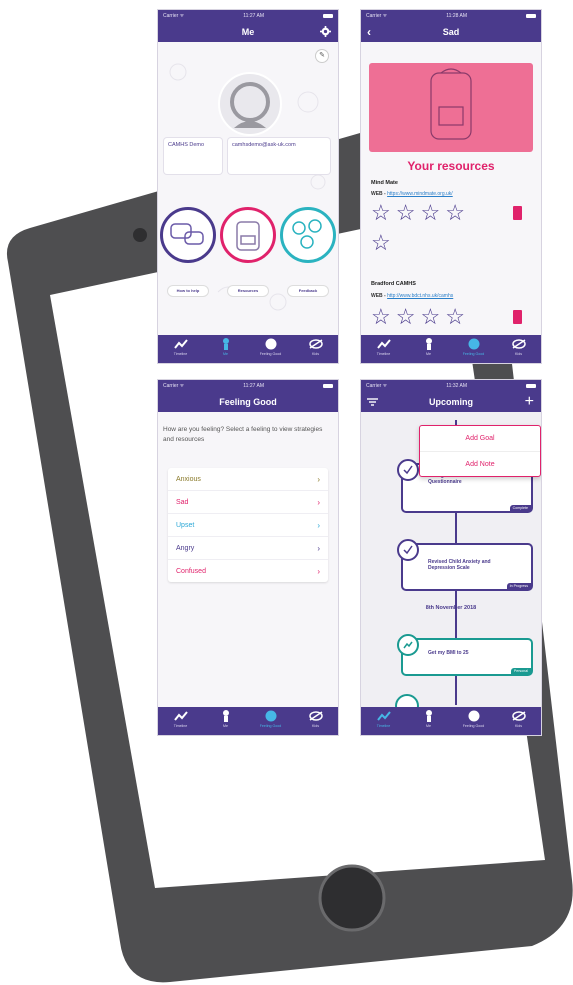  I want to click on filter-icon, so click(372, 401).